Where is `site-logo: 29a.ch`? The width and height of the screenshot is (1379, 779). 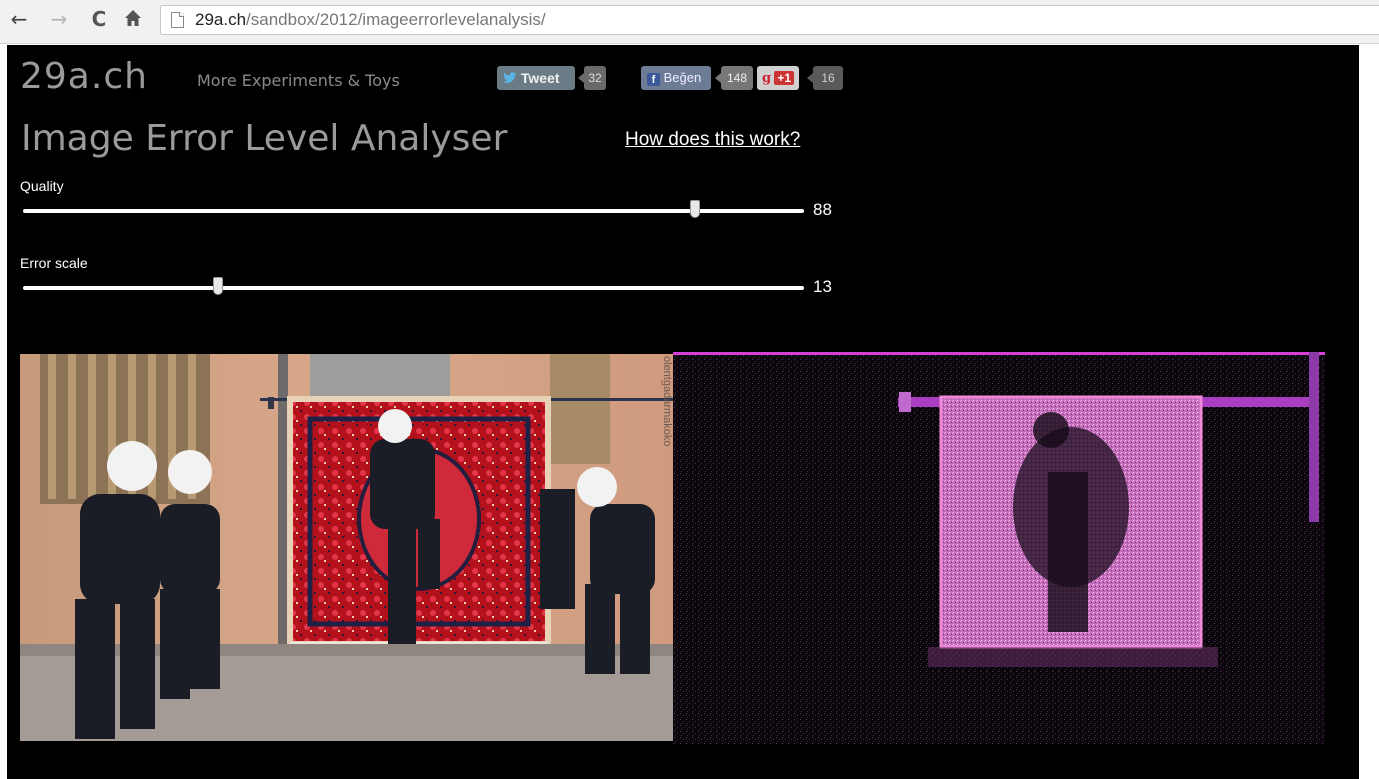
site-logo: 29a.ch is located at coordinates (84, 77).